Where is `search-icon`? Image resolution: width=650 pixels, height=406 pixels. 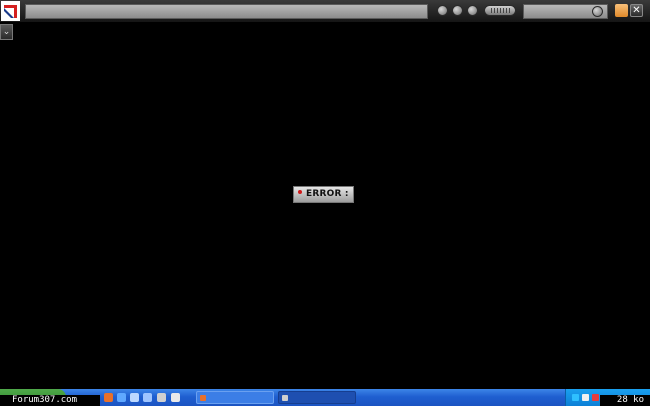
search-icon is located at coordinates (597, 11).